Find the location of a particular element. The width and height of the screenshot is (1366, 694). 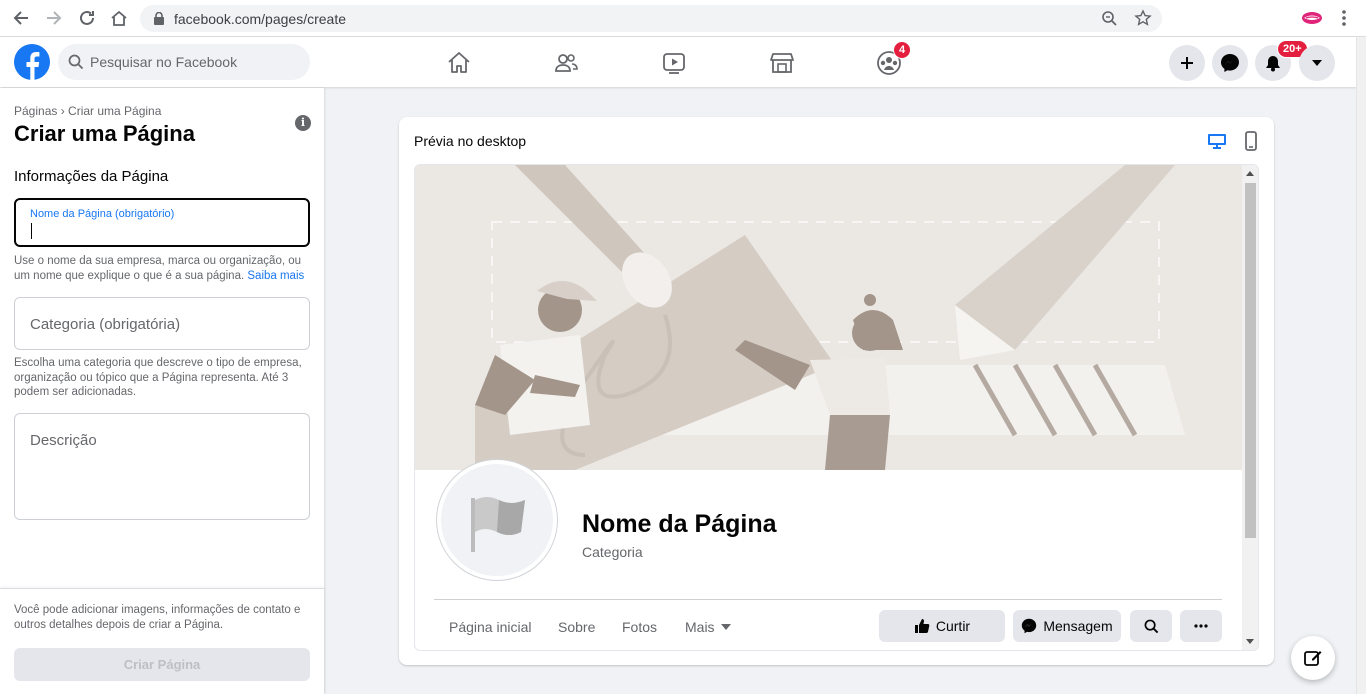

forward-icon is located at coordinates (54, 18).